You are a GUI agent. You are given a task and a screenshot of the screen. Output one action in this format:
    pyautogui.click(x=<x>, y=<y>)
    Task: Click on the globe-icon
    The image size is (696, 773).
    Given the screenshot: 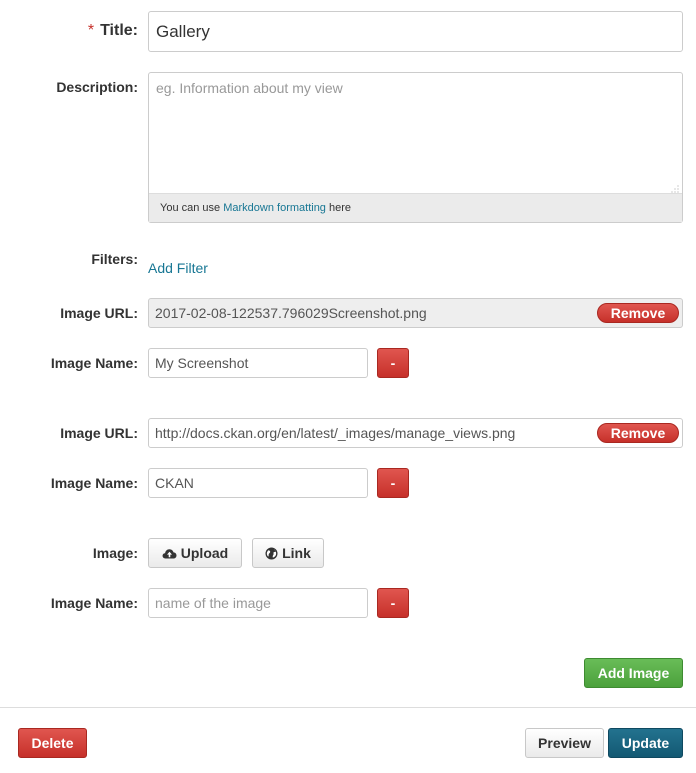 What is the action you would take?
    pyautogui.click(x=271, y=553)
    